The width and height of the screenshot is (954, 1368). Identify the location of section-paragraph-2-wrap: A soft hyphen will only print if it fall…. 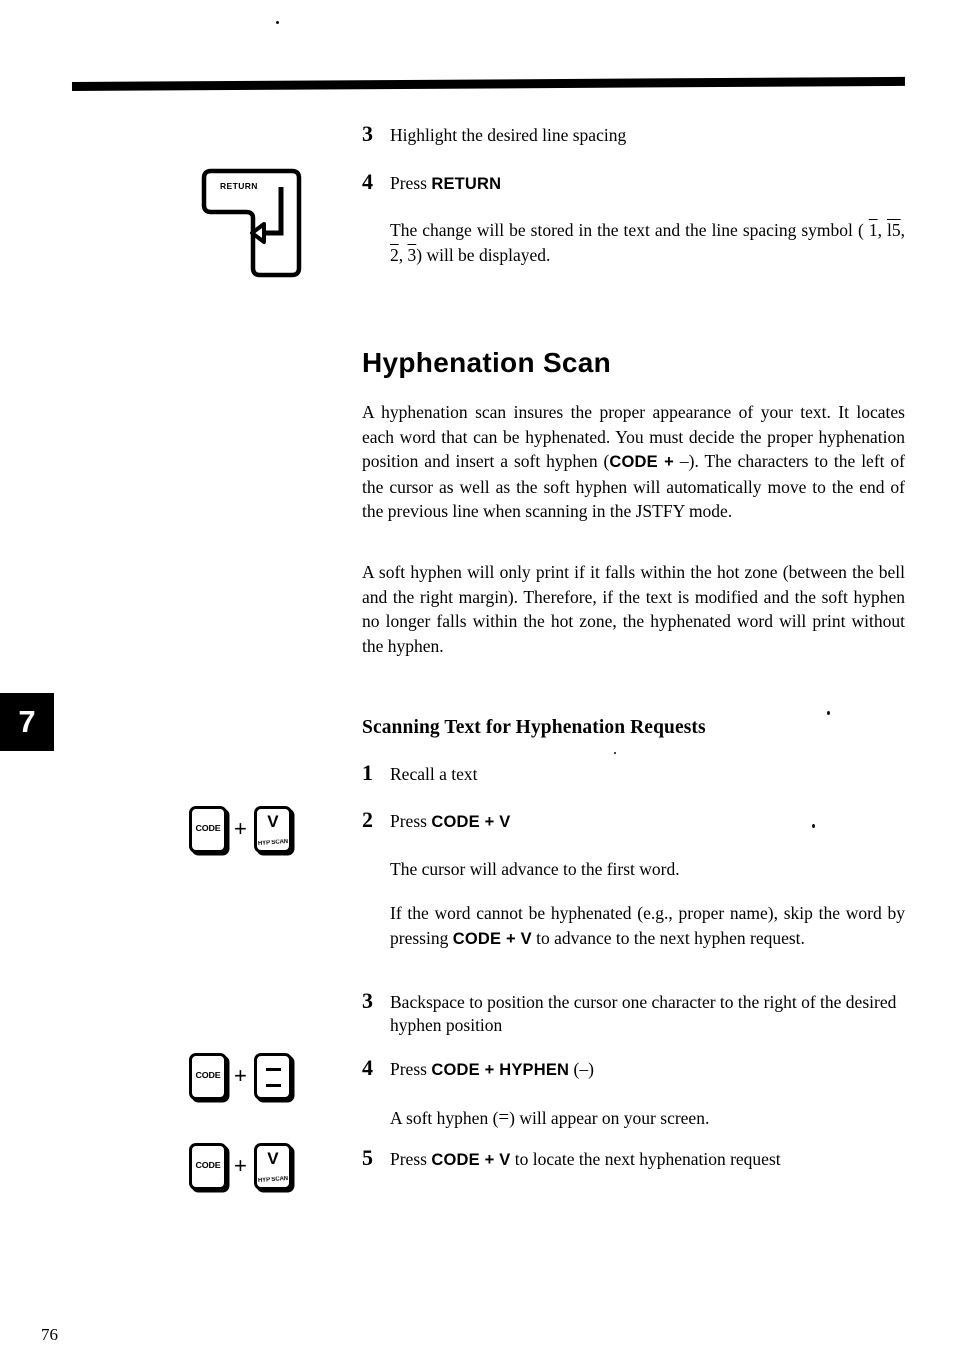
(633, 609).